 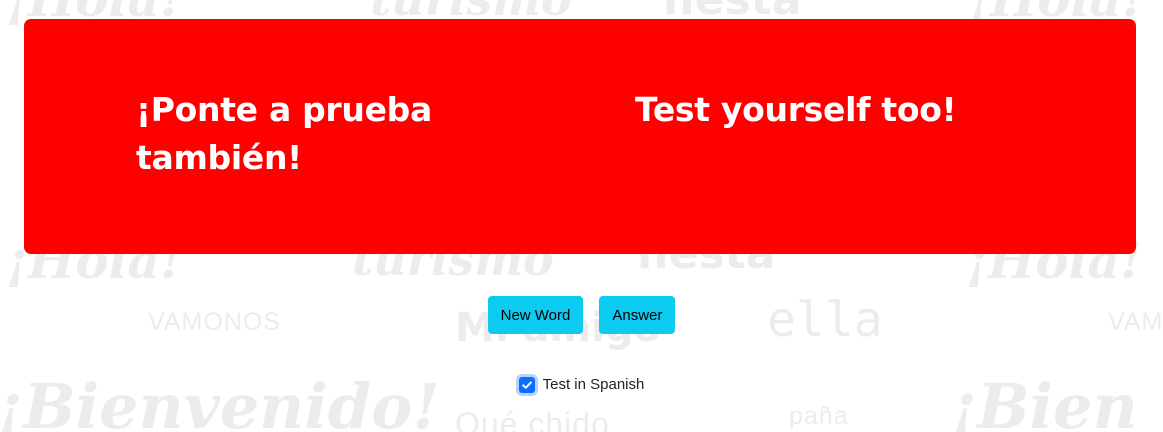 I want to click on watermark-word: Qué chido, so click(x=532, y=419).